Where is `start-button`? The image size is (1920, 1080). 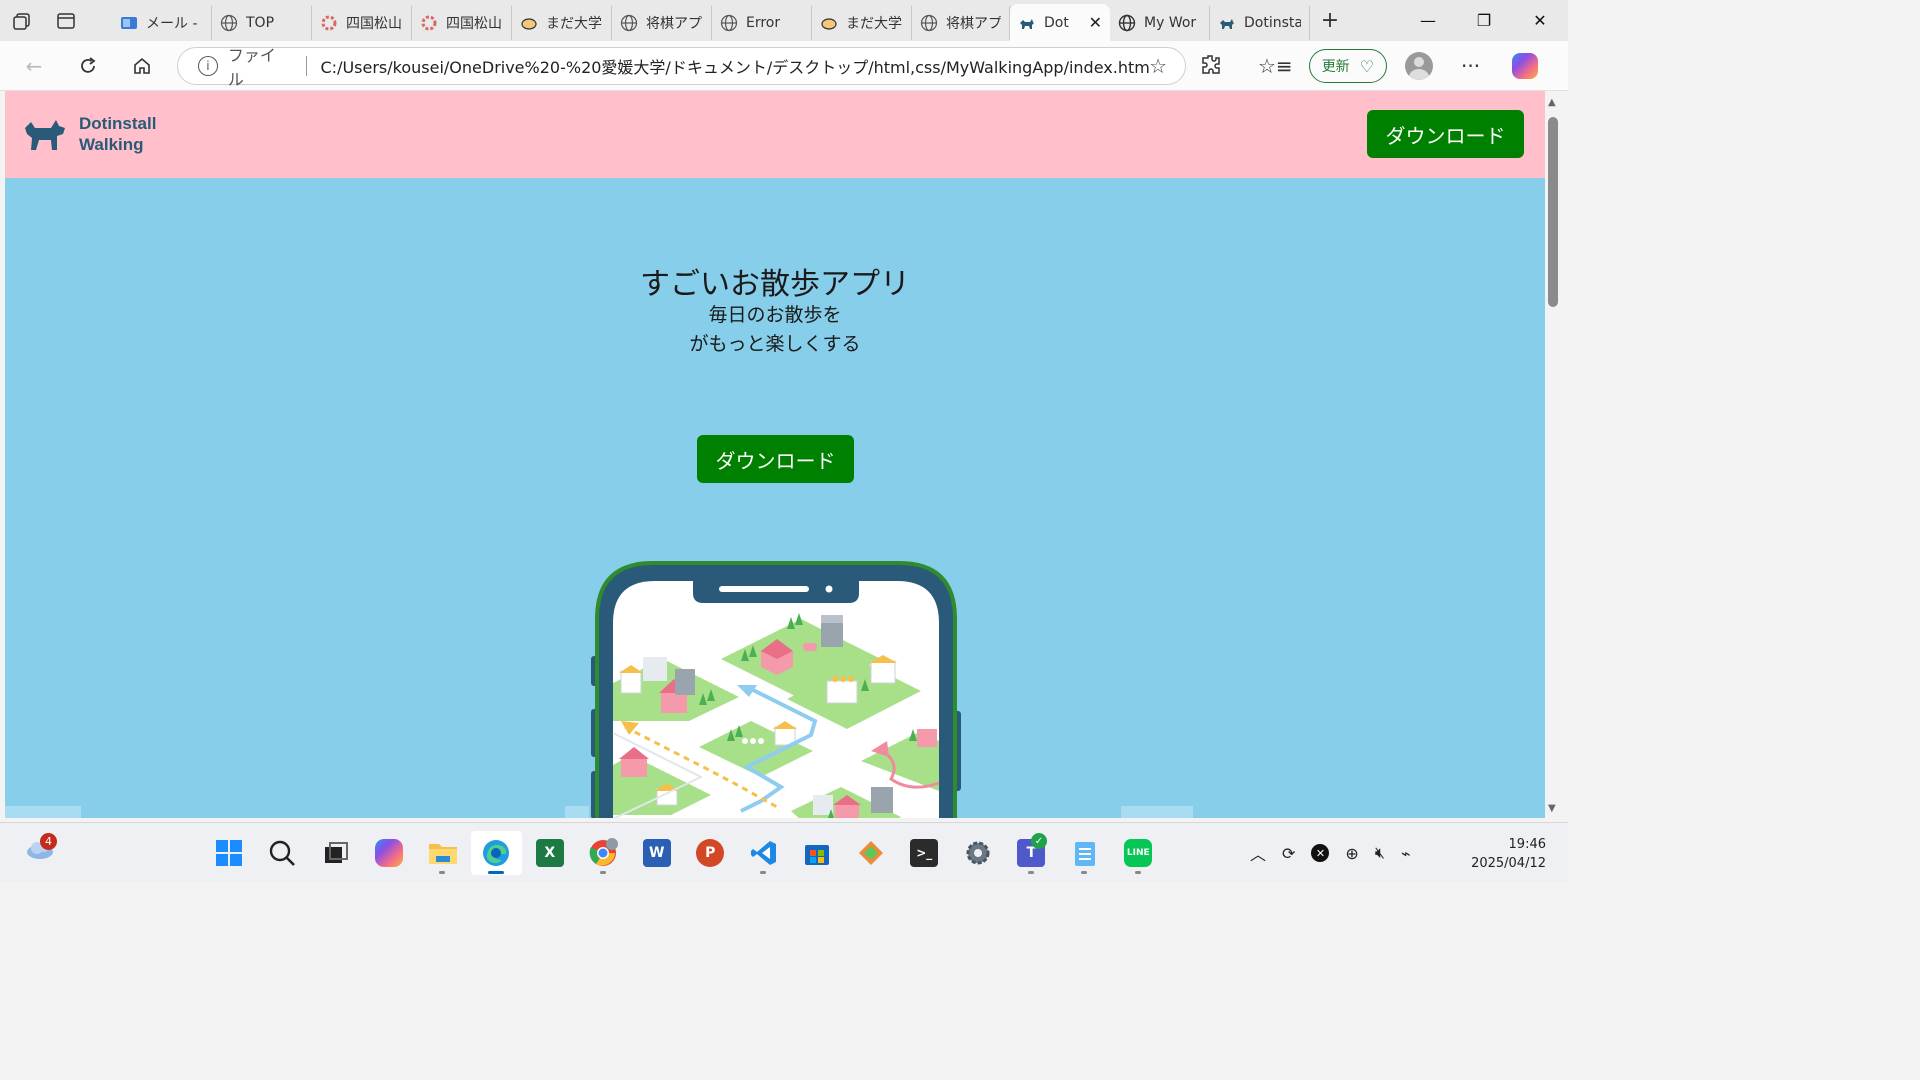 start-button is located at coordinates (229, 853).